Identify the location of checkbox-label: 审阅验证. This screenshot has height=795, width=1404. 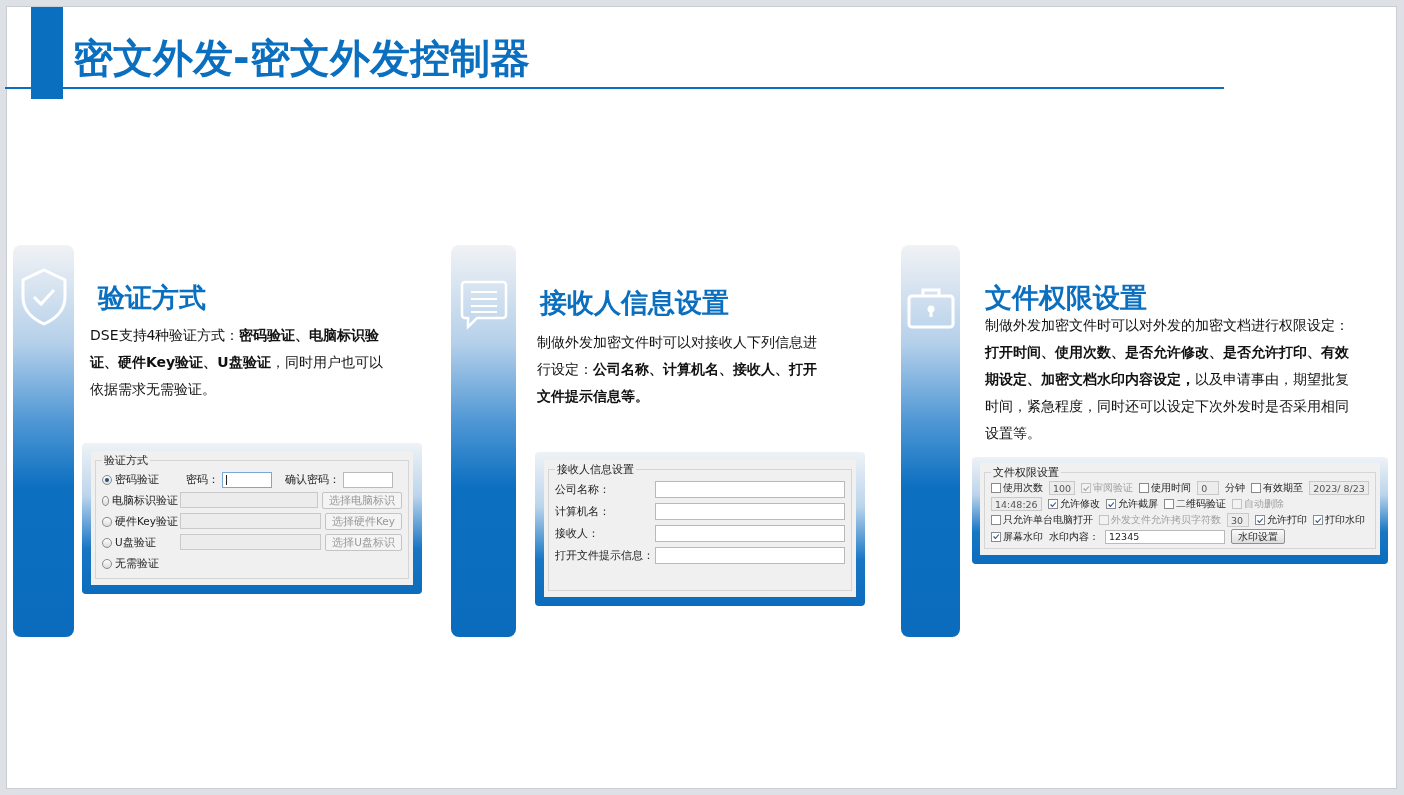
(1113, 488).